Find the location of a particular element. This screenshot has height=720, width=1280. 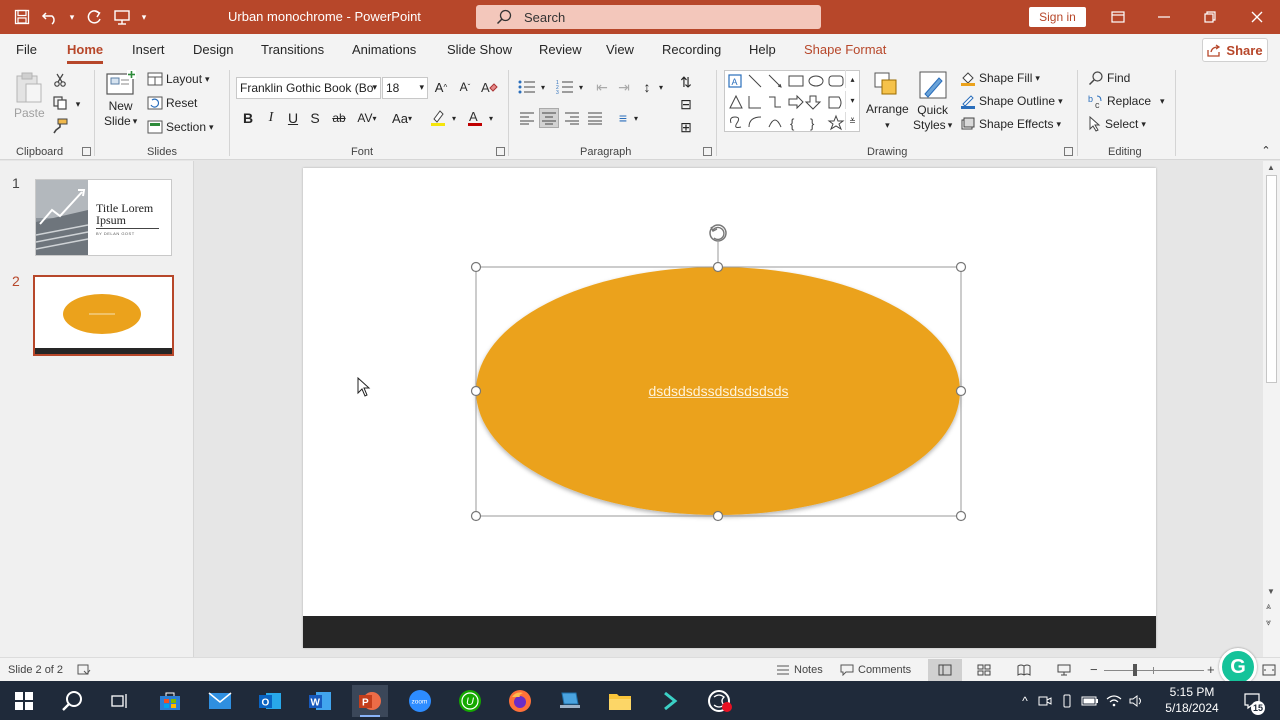

shape-outline-button: Shape Outline ▾ is located at coordinates (1011, 101).